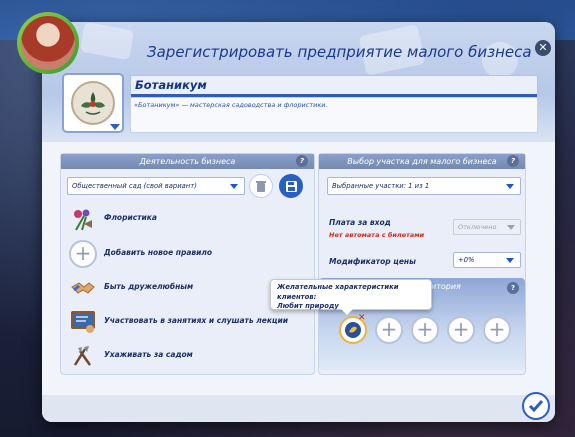 This screenshot has width=575, height=437. I want to click on activity-panel-title: Деятельность бизнеса, so click(187, 161).